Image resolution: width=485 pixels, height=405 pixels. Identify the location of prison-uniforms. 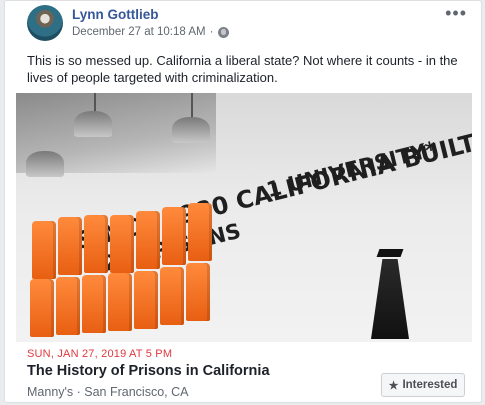
(127, 272).